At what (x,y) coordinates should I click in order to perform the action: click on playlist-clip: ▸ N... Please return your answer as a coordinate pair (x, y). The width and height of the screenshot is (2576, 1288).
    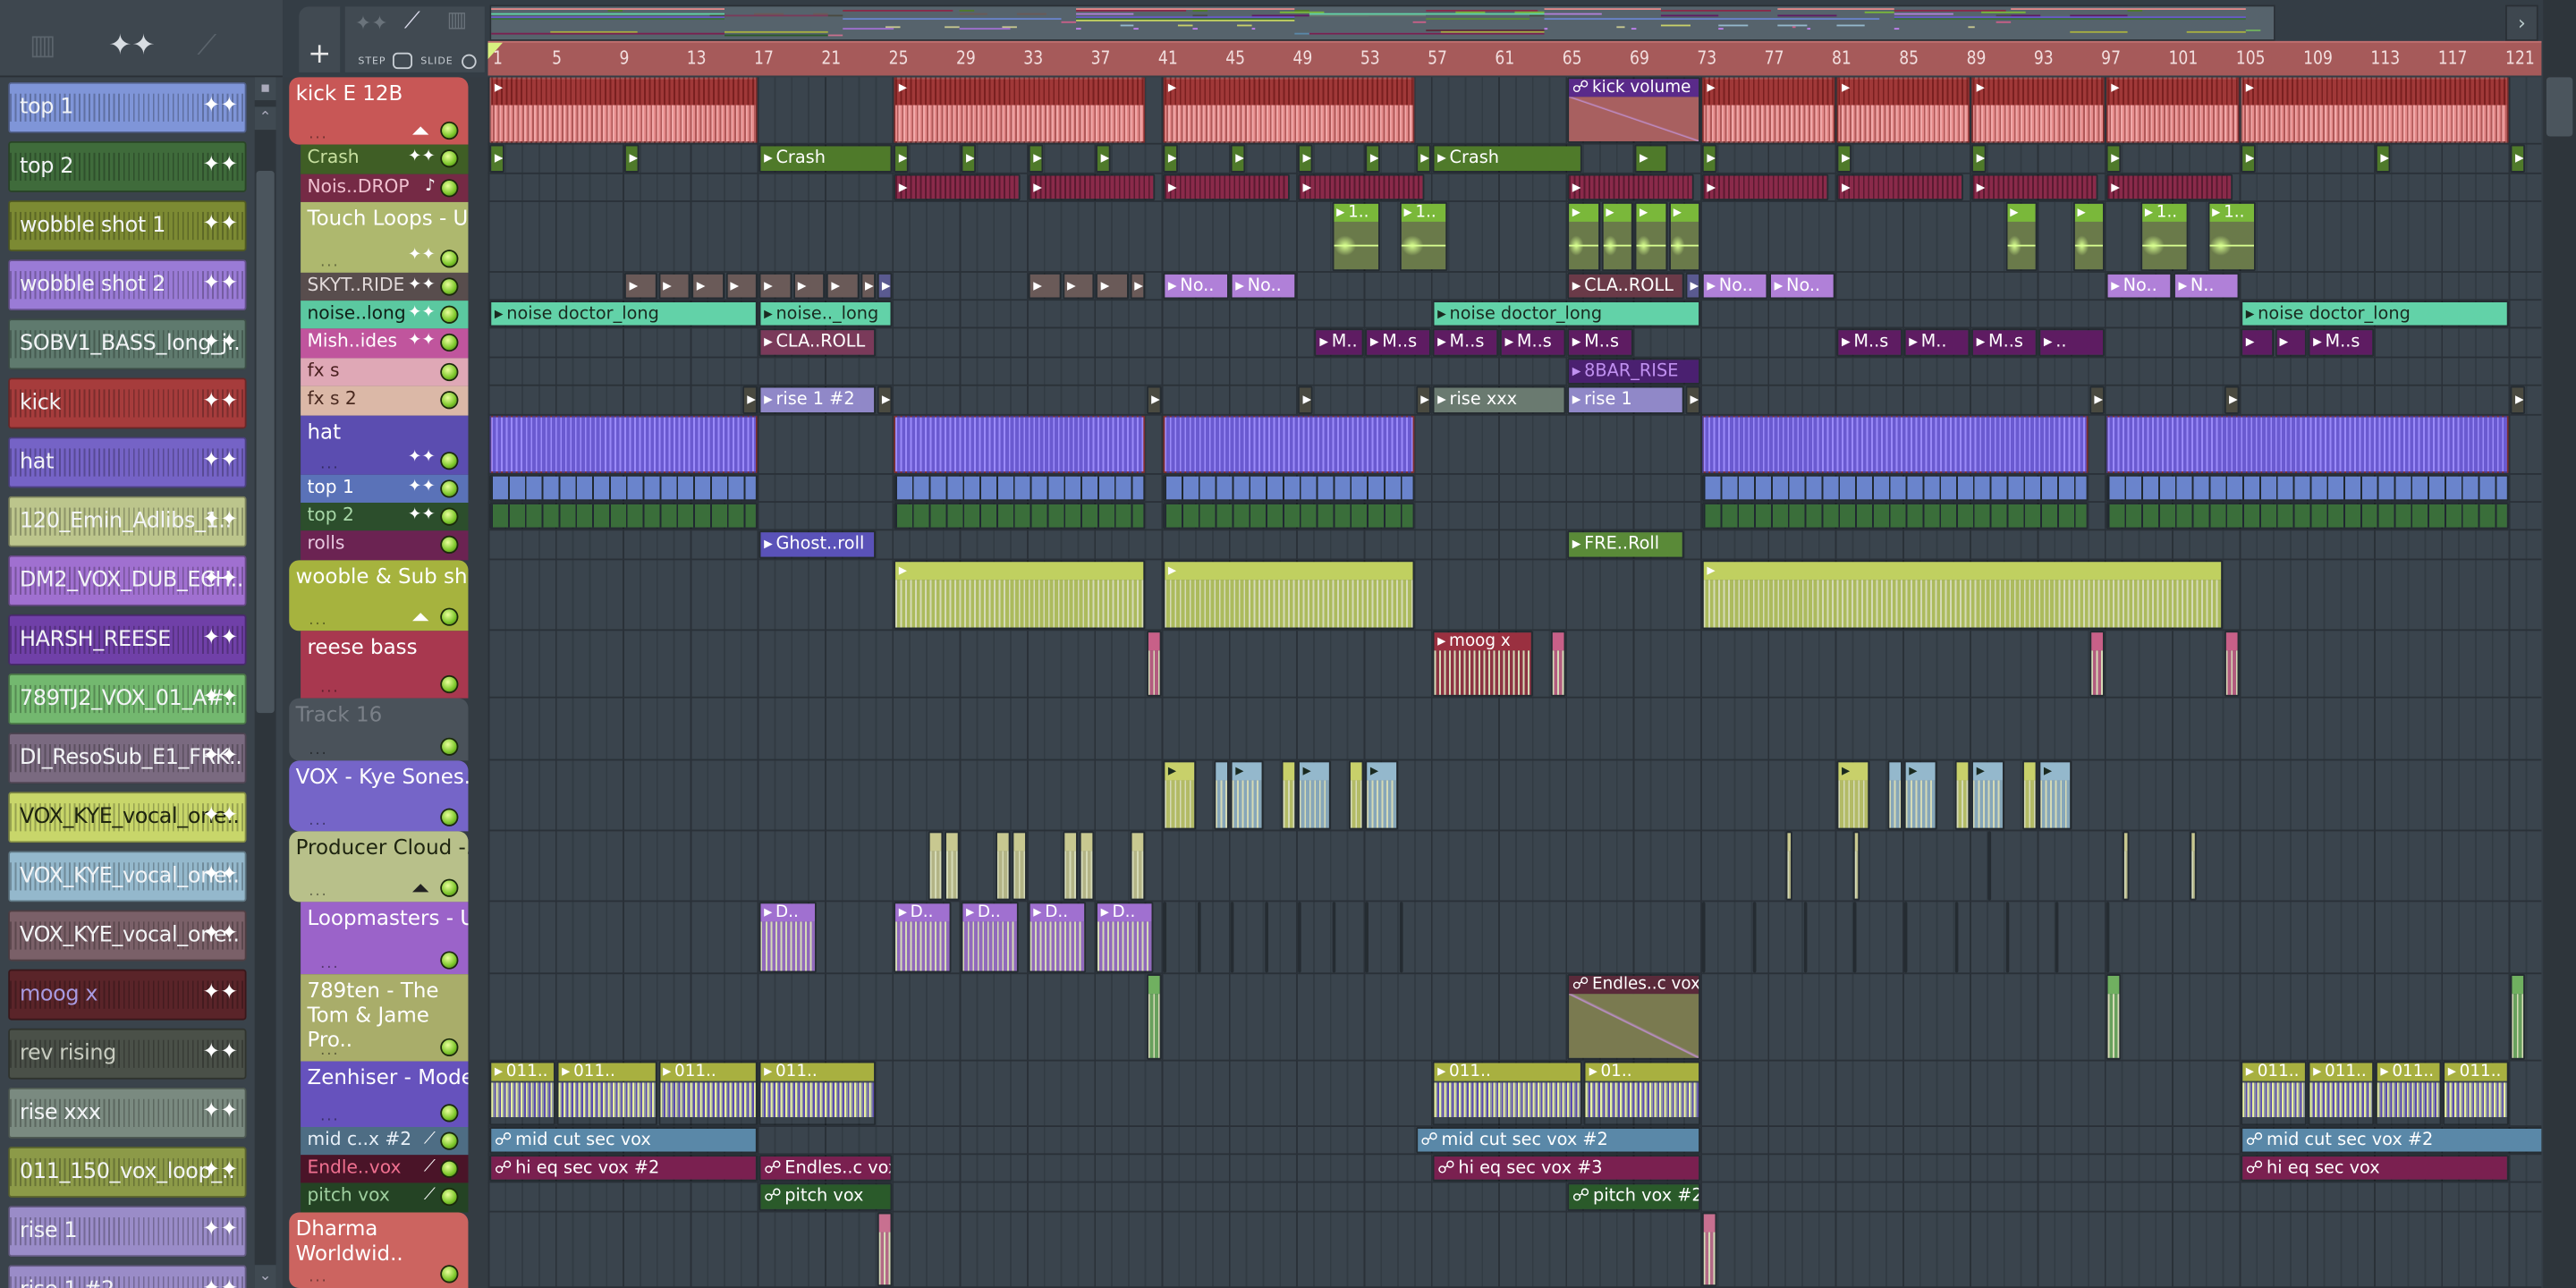
    Looking at the image, I should click on (2206, 286).